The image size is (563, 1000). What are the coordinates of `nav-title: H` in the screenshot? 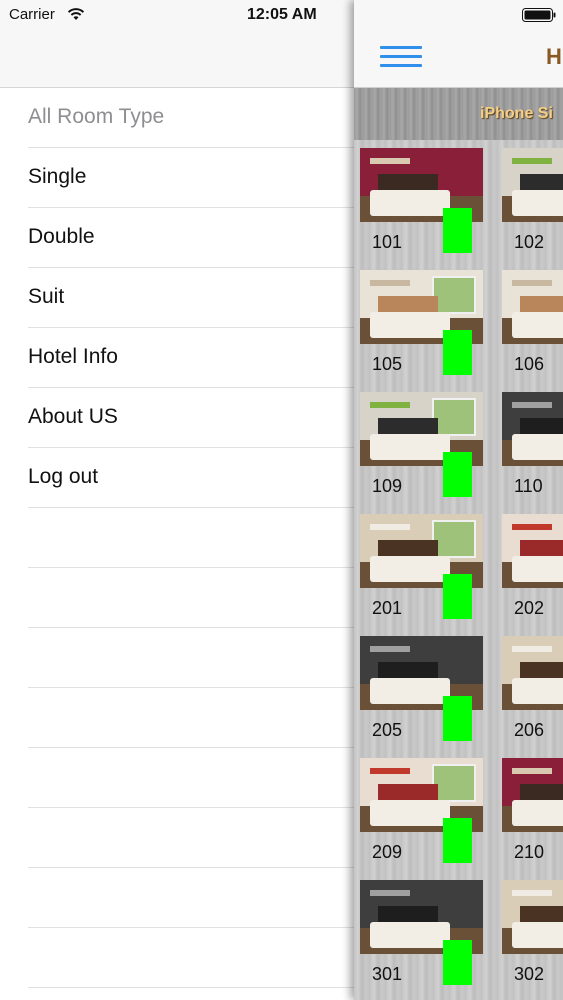 It's located at (554, 56).